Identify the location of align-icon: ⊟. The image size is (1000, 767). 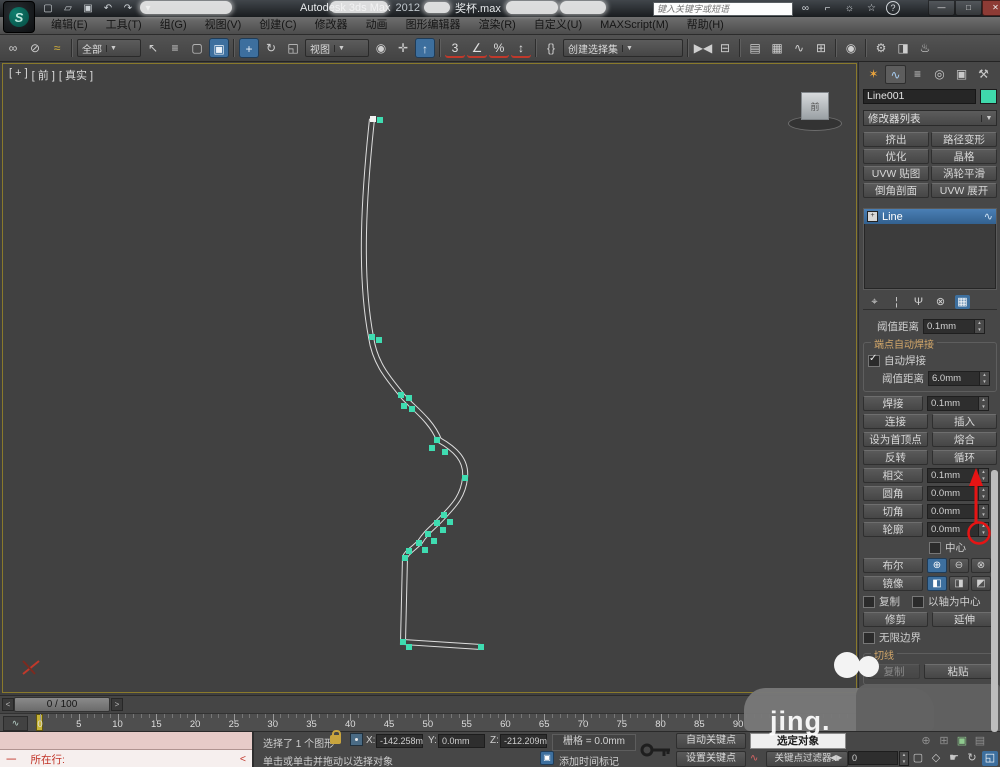
(725, 48).